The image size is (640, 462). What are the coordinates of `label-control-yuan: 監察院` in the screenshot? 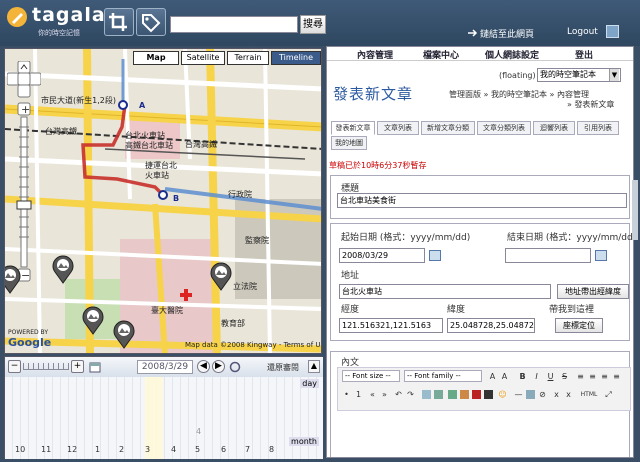 It's located at (257, 240).